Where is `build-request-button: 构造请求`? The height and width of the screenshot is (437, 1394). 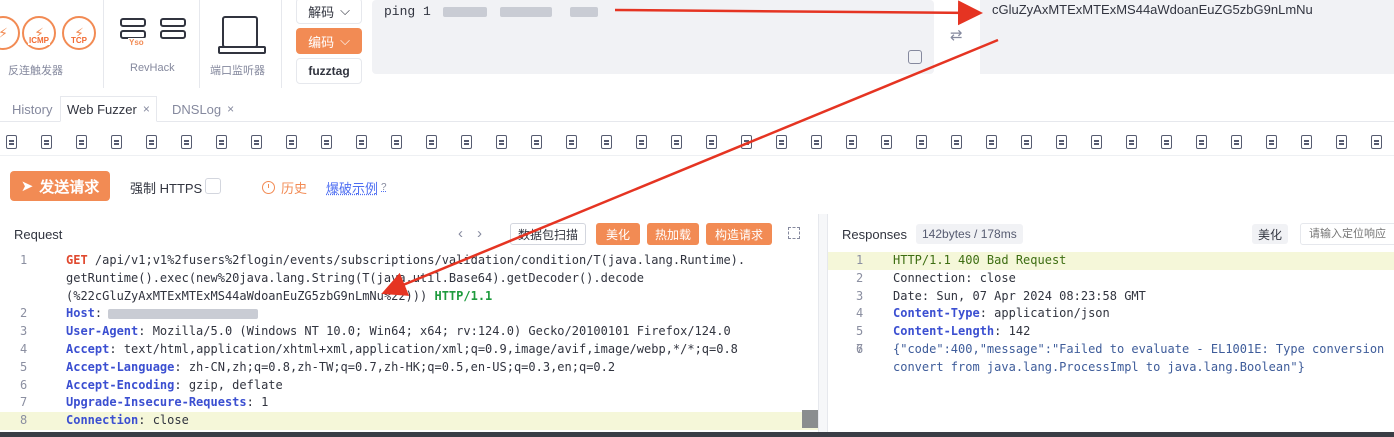 build-request-button: 构造请求 is located at coordinates (739, 234).